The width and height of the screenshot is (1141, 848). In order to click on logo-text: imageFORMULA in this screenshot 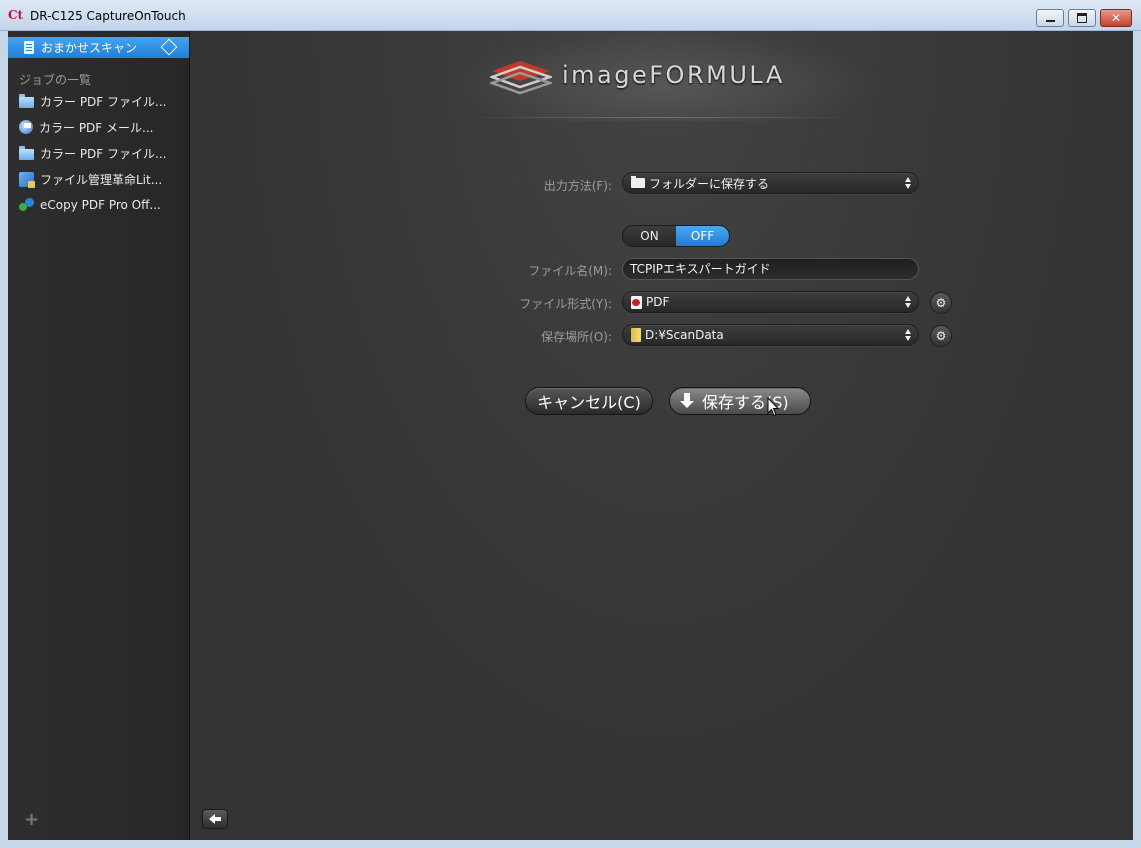, I will do `click(673, 75)`.